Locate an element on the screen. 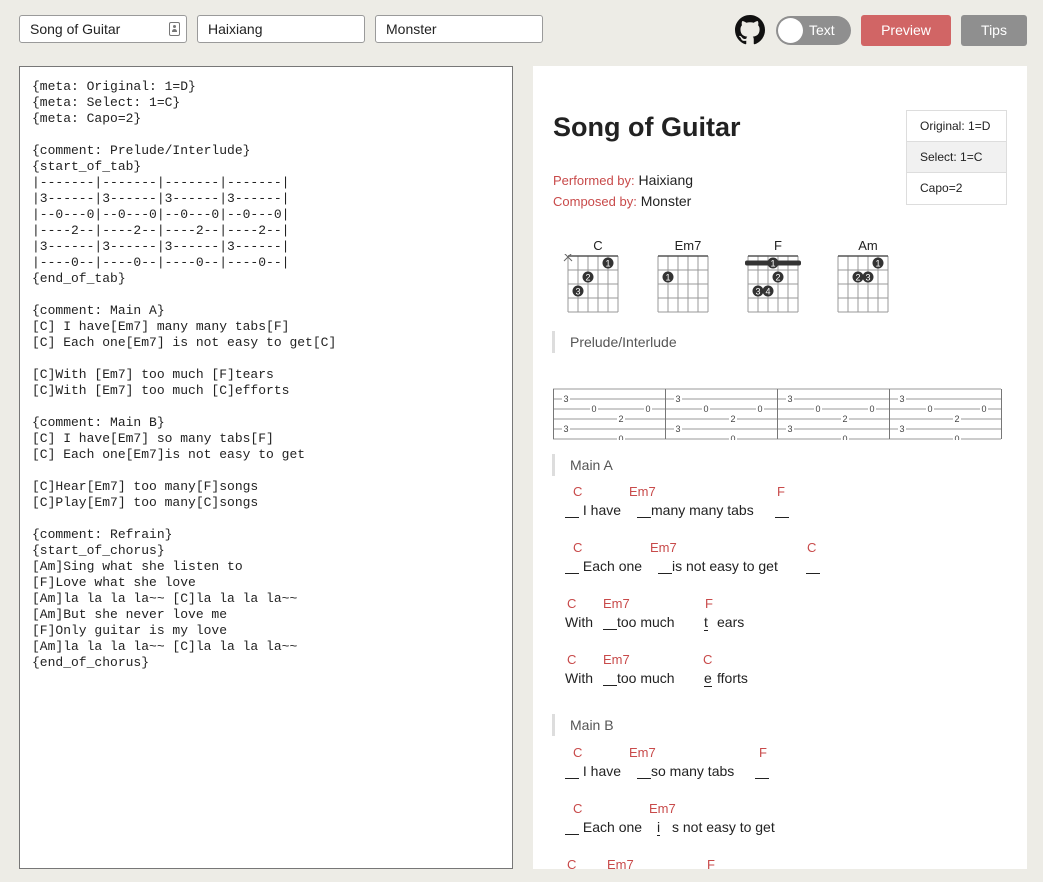 The image size is (1043, 882). editor-line: [C] I have[Em7] many many tabs[F] is located at coordinates (161, 326).